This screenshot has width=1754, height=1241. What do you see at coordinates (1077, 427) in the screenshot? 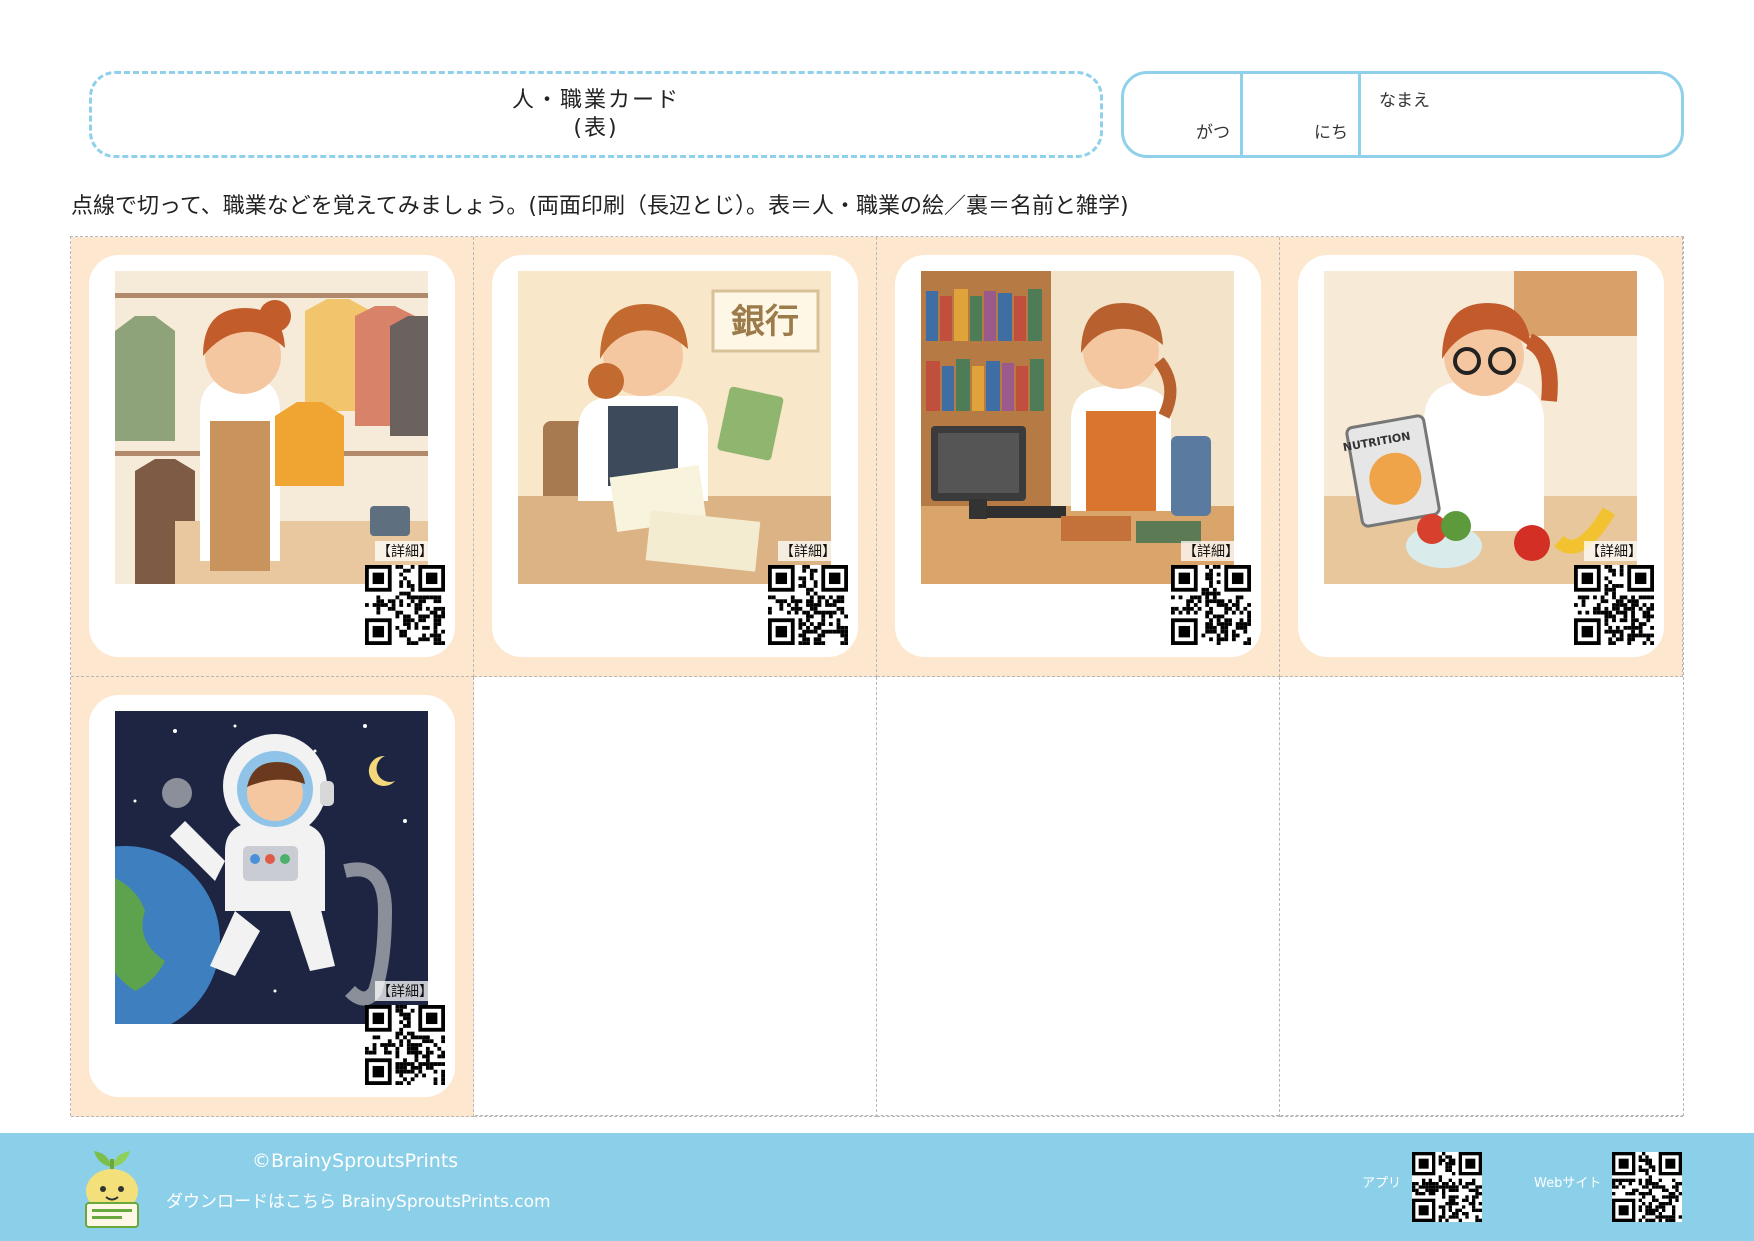
I see `librarian-icon` at bounding box center [1077, 427].